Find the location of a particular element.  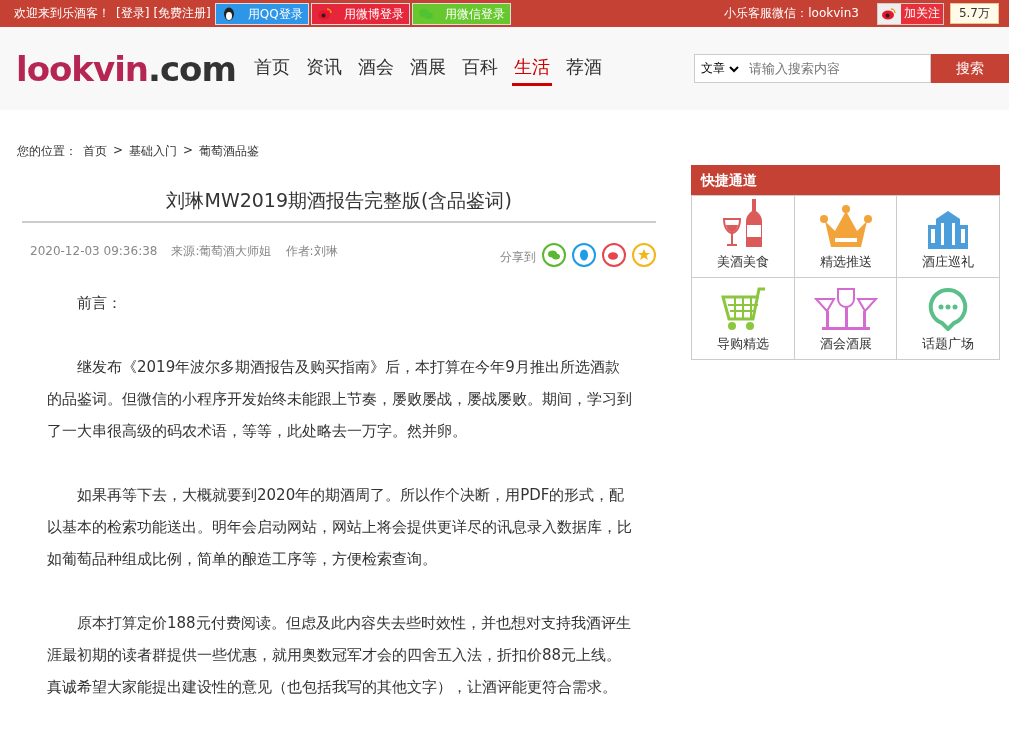

article-paragraph: 继发布《2019年波尔多期酒报告及购买指南》后，本打算在今年9月推出所选酒款的品鉴词。但微信的小程序开发始终未能跟上节奏，屡败屡战，屡战屡败。期间，学习到了一大串很高级的码农术语，等等，此处略去一万字。然并卵。 is located at coordinates (340, 399).